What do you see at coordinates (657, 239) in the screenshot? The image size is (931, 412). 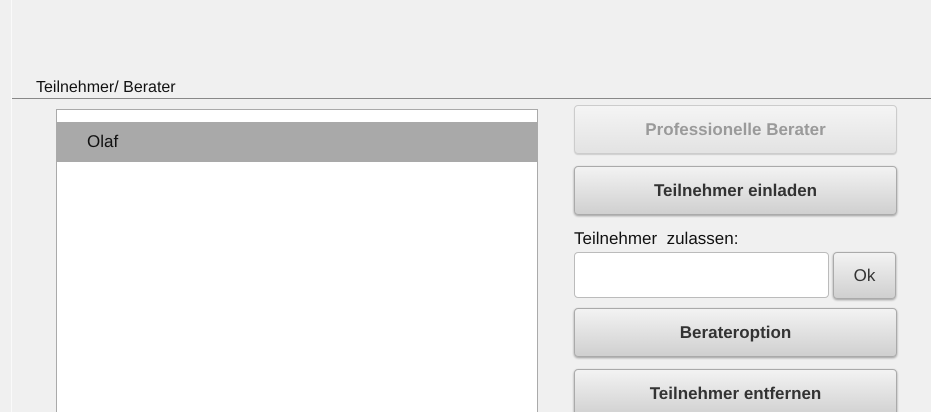 I see `admit-label: Teilnehmer zulassen:` at bounding box center [657, 239].